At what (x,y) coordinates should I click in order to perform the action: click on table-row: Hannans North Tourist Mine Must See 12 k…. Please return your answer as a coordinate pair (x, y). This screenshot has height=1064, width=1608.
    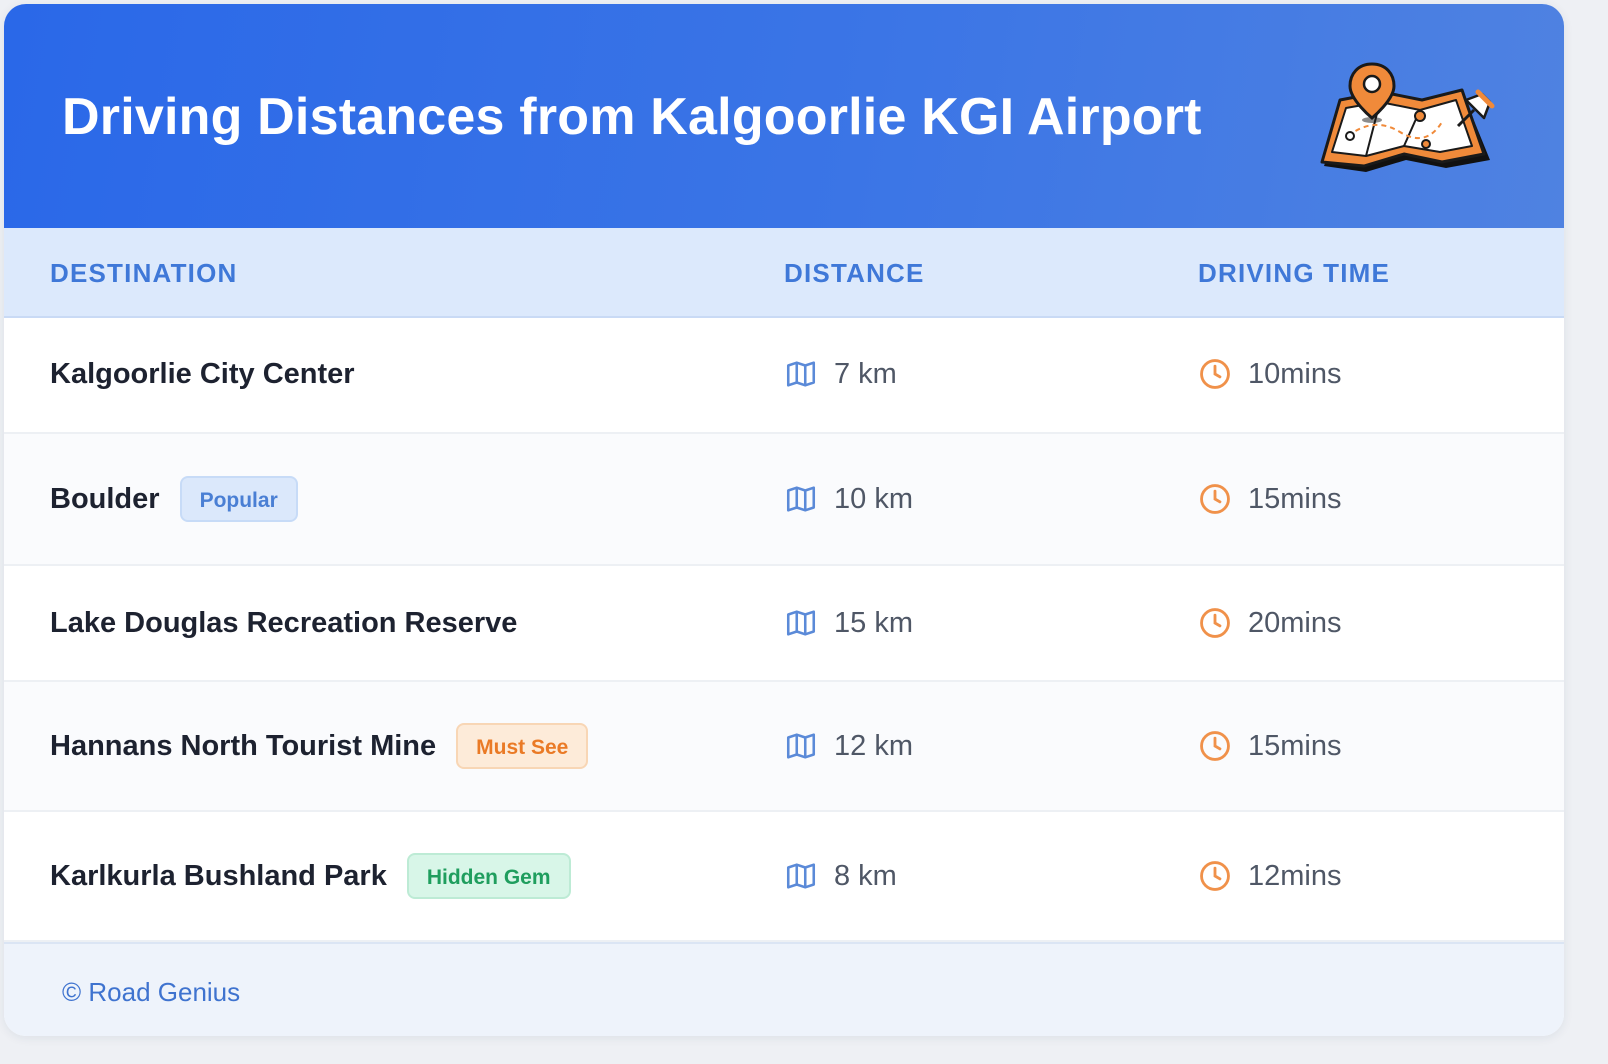
    Looking at the image, I should click on (784, 747).